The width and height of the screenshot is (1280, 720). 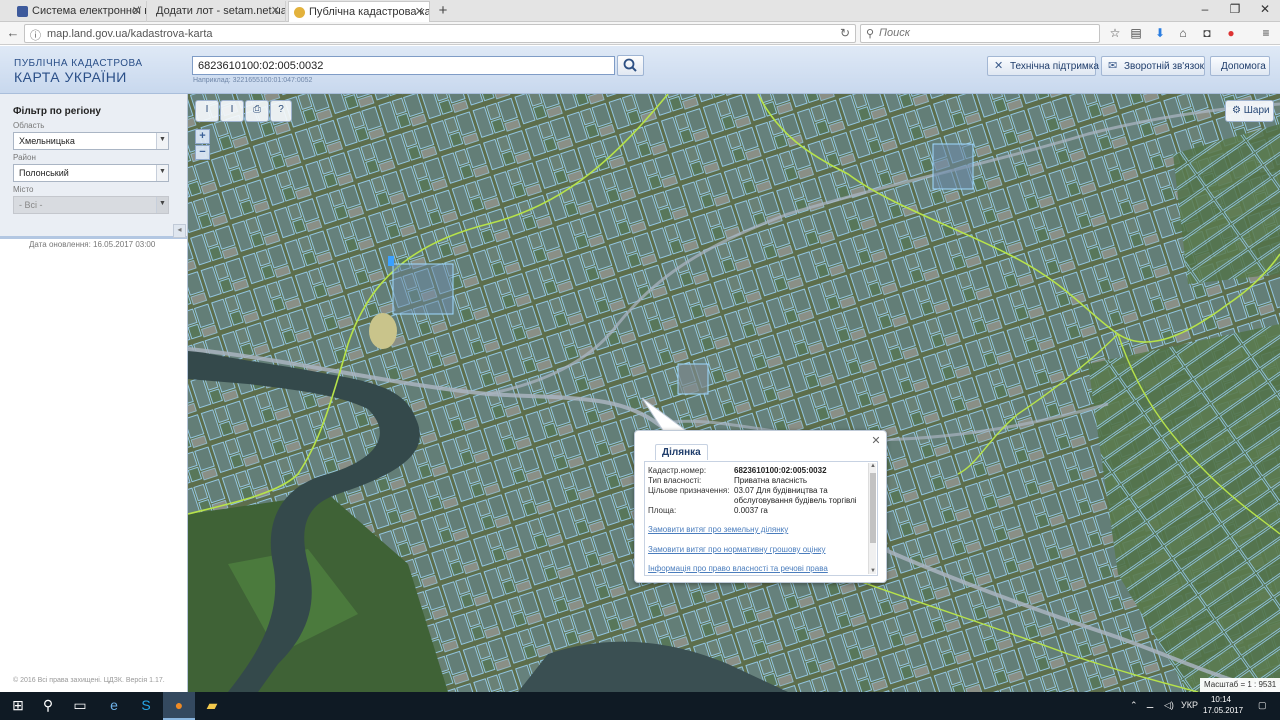 What do you see at coordinates (1240, 685) in the screenshot?
I see `map-scale: Масштаб = 1 : 9531` at bounding box center [1240, 685].